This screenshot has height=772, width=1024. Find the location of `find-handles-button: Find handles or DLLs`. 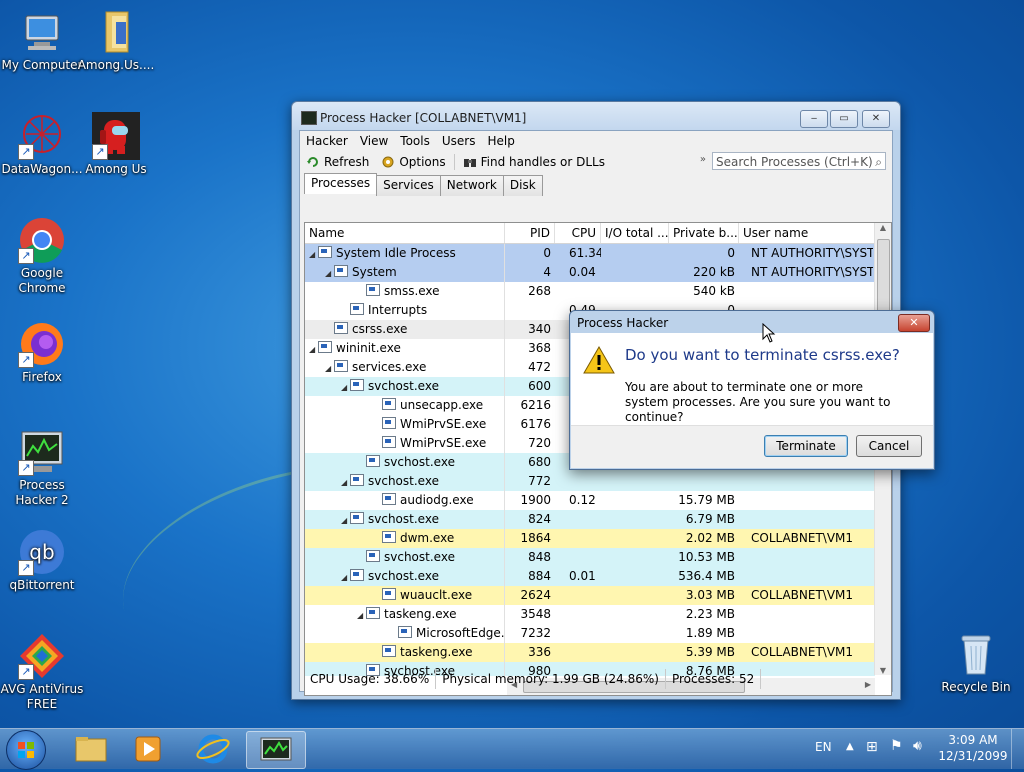

find-handles-button: Find handles or DLLs is located at coordinates (534, 162).